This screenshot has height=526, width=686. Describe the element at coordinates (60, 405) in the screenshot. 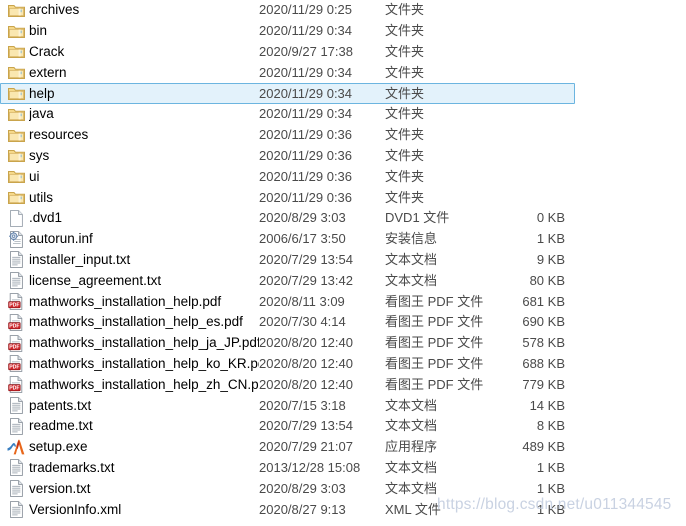

I see `file-name: patents.txt` at that location.